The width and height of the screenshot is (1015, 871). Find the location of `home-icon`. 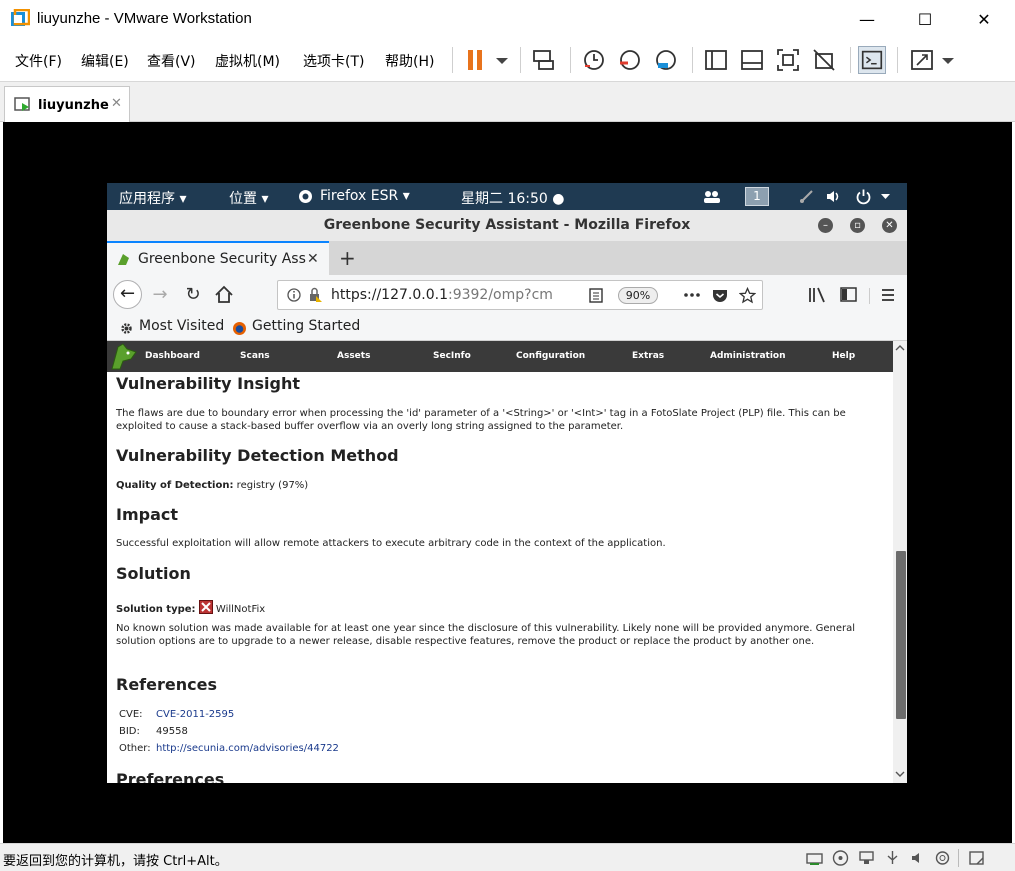

home-icon is located at coordinates (224, 295).